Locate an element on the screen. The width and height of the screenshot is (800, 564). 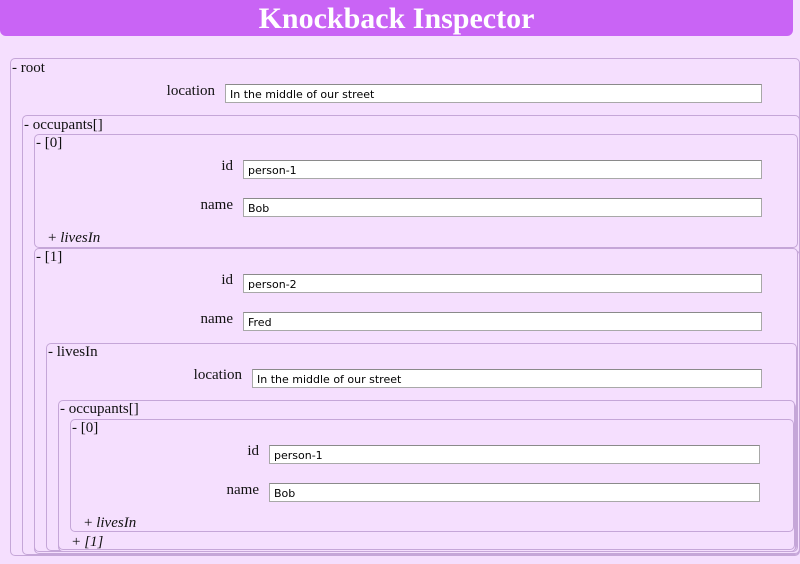
root-location-label: location is located at coordinates (190, 91).